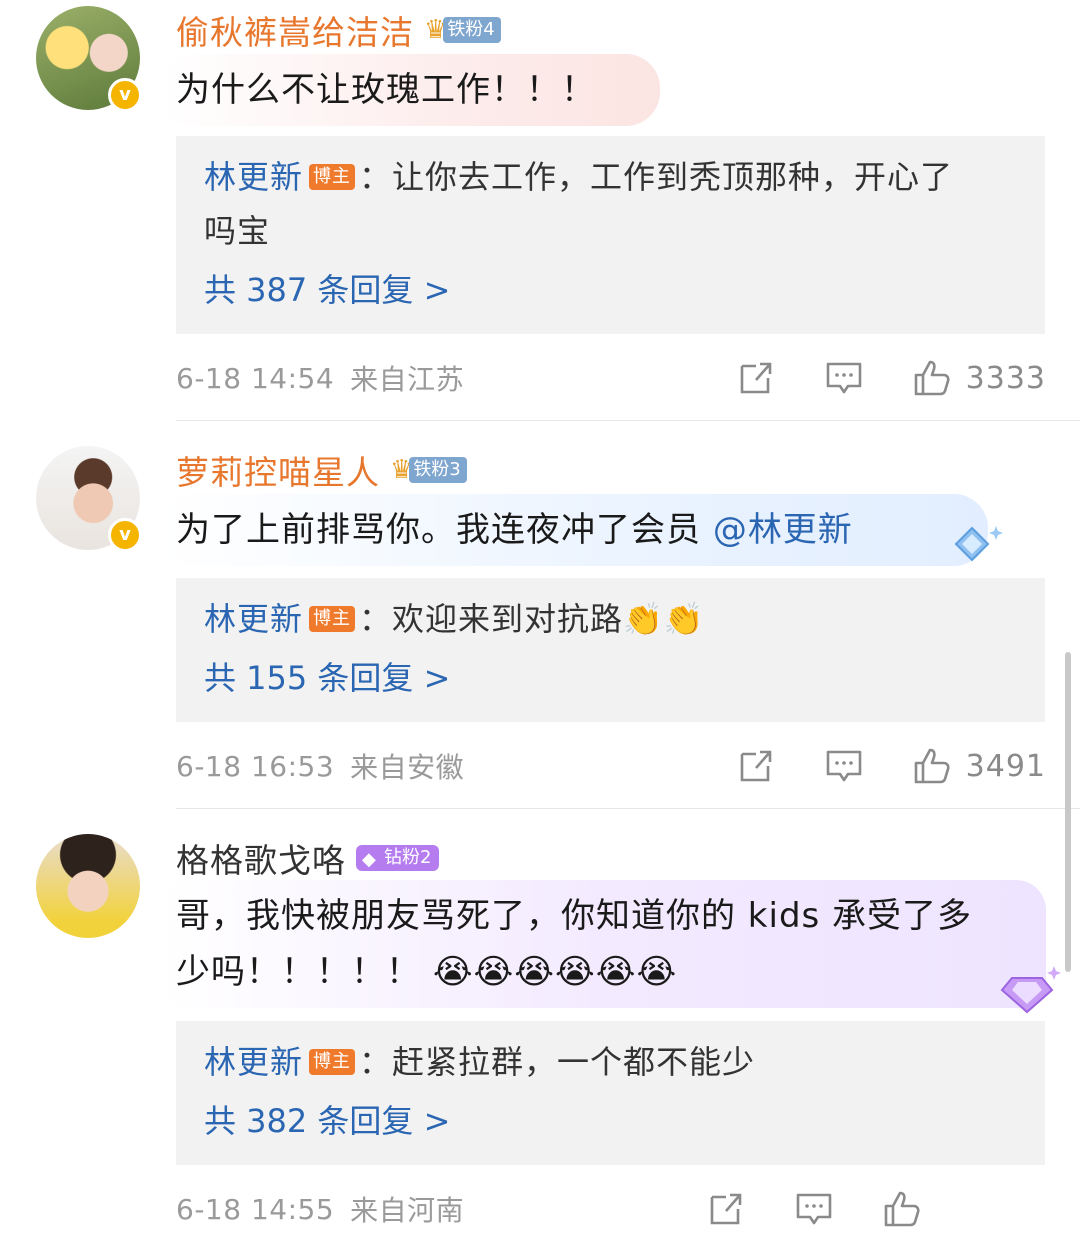 The image size is (1080, 1240). What do you see at coordinates (295, 30) in the screenshot?
I see `username: 偷秋裤嵩给洁洁` at bounding box center [295, 30].